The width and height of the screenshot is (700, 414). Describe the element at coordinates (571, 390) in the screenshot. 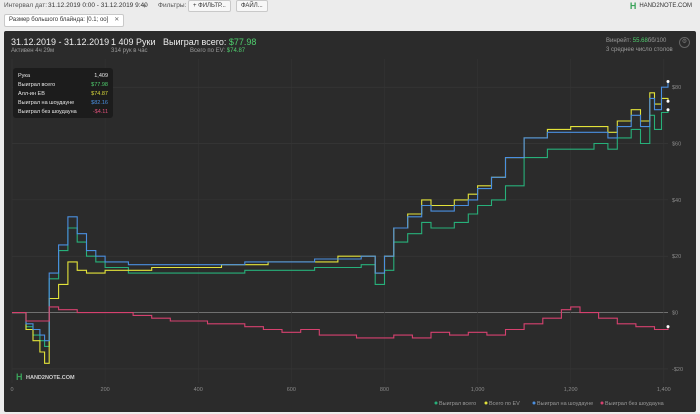

I see `x-tick-label: 1,200` at that location.